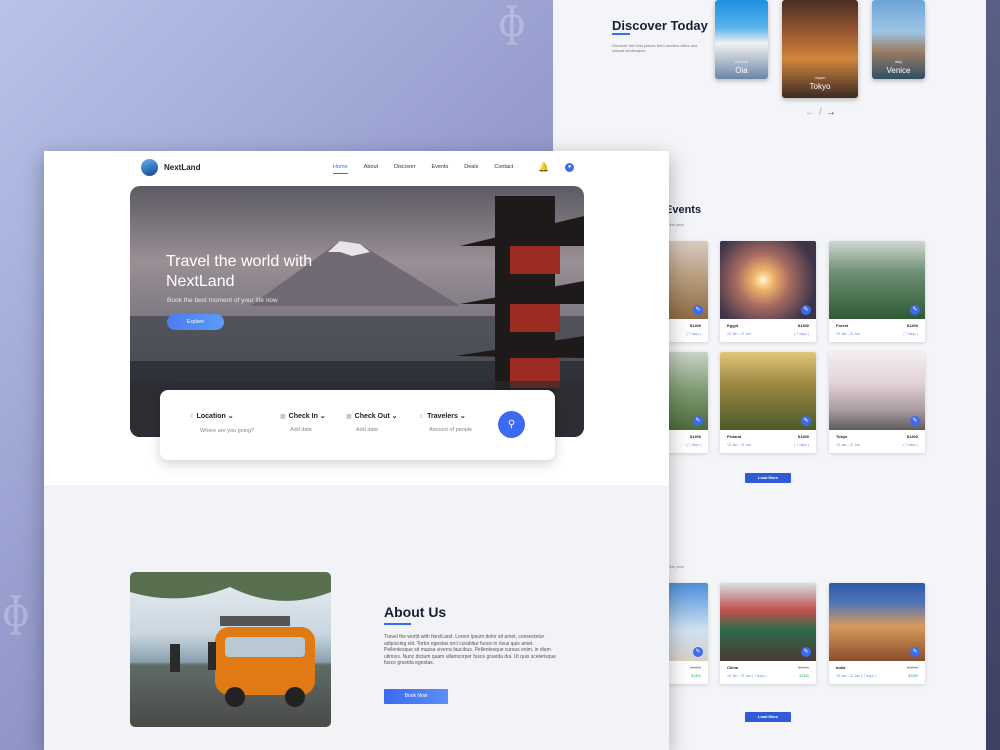 The height and width of the screenshot is (750, 1000). What do you see at coordinates (192, 417) in the screenshot?
I see `location-pin-icon: ⌾` at bounding box center [192, 417].